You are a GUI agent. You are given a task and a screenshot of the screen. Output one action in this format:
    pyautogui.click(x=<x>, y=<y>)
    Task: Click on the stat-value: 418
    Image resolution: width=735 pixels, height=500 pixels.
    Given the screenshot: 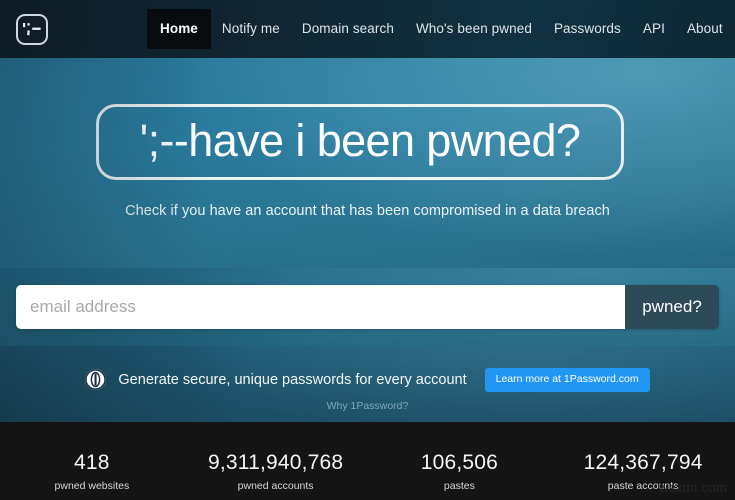 What is the action you would take?
    pyautogui.click(x=92, y=462)
    